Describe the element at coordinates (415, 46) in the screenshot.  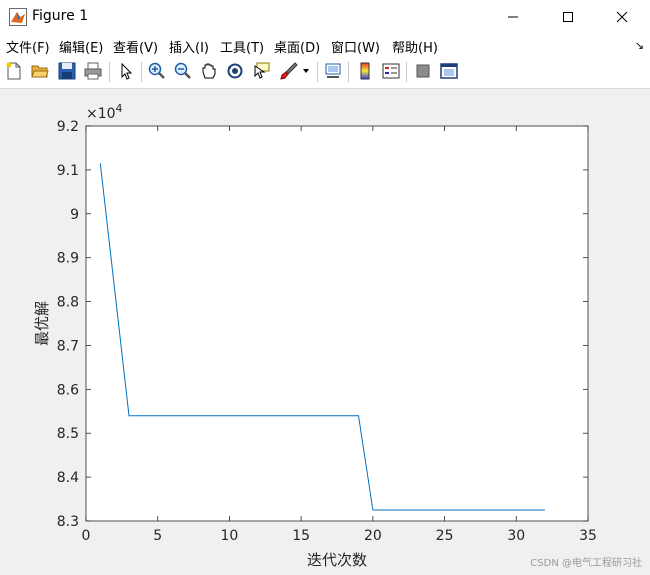
I see `menu-help: 帮助(H)` at that location.